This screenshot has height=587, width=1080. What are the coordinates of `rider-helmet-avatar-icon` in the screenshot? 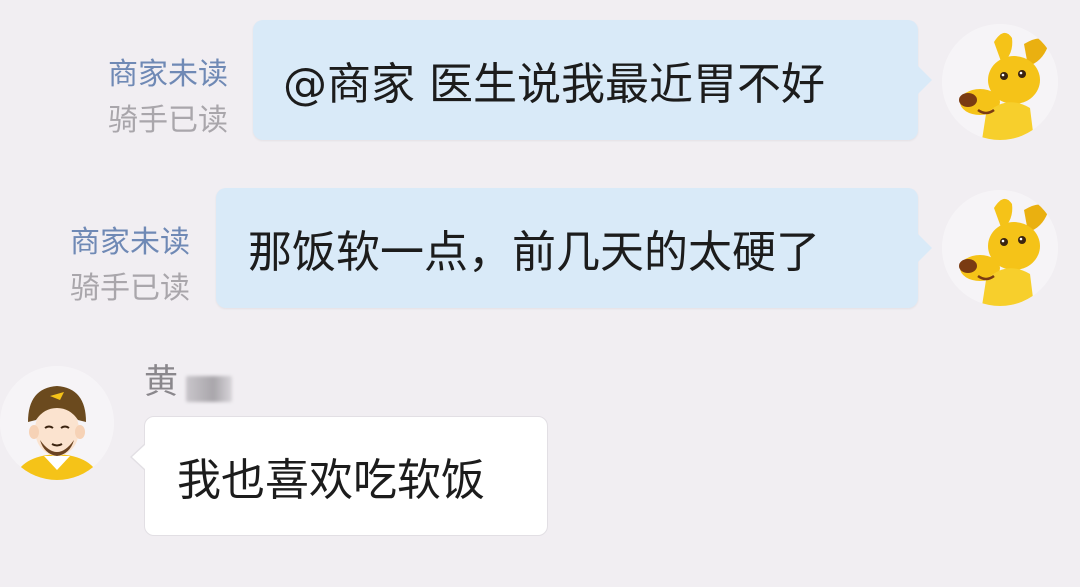 It's located at (57, 423).